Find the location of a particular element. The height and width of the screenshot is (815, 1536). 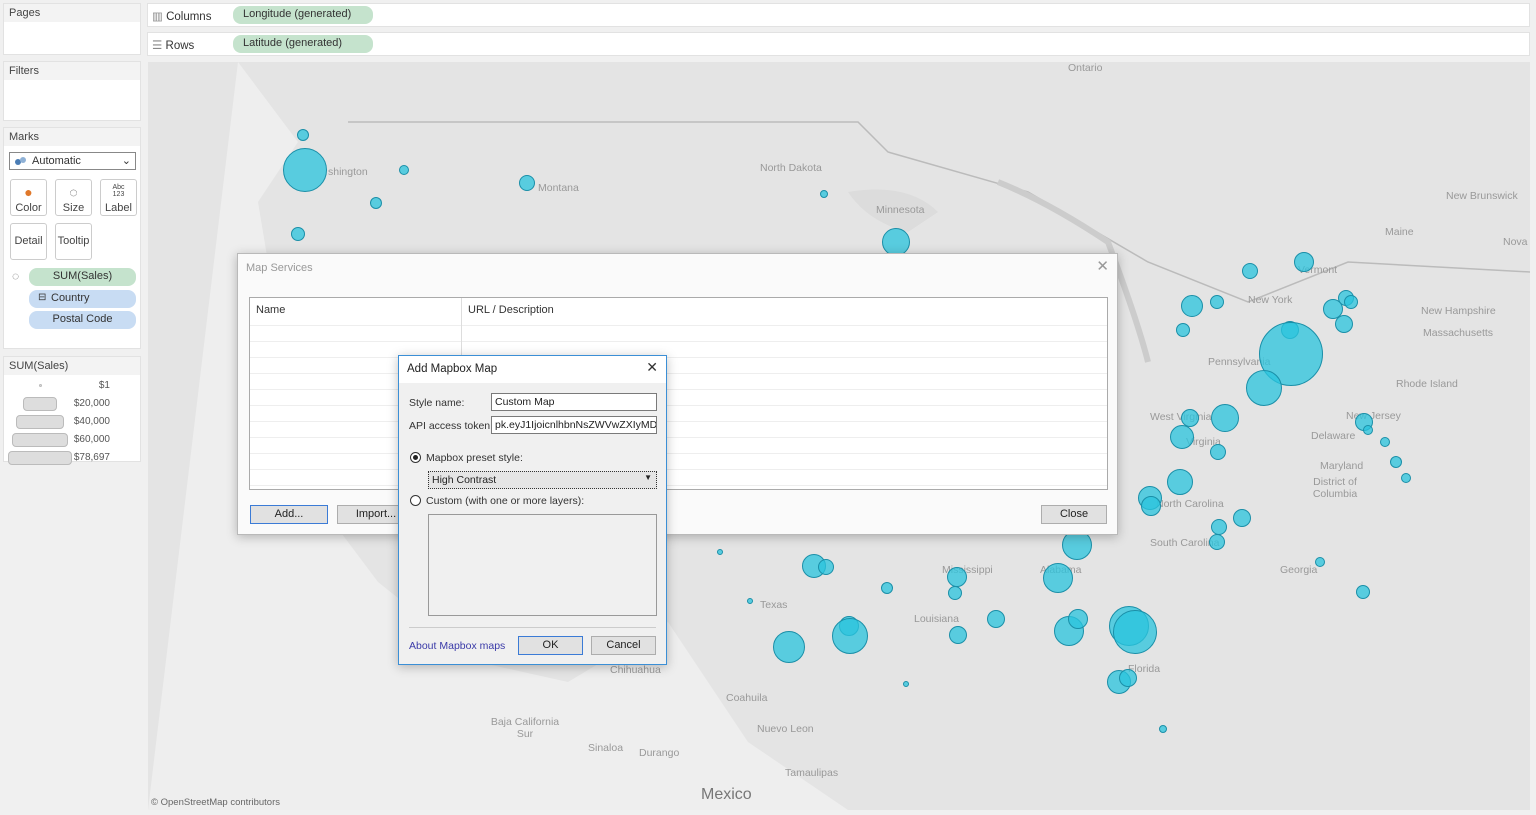

preset-dropdown: High Contrast ▼ is located at coordinates (542, 480).